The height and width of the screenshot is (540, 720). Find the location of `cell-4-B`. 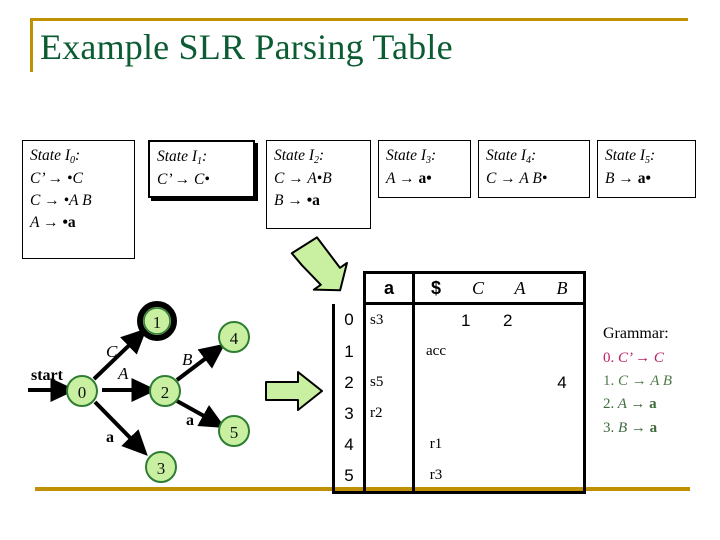

cell-4-B is located at coordinates (563, 444).